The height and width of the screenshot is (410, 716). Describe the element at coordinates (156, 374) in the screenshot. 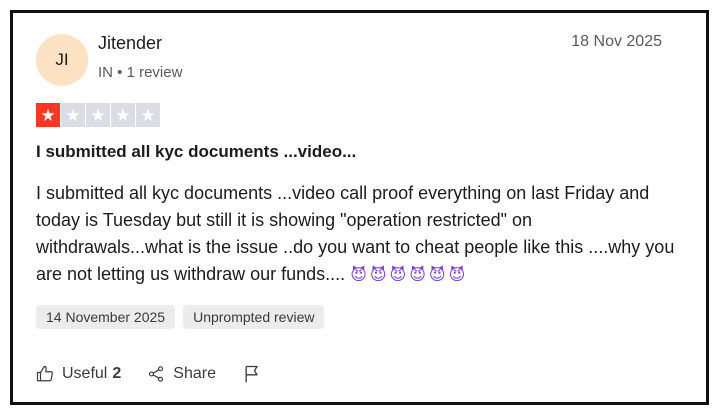

I see `share-icon` at that location.